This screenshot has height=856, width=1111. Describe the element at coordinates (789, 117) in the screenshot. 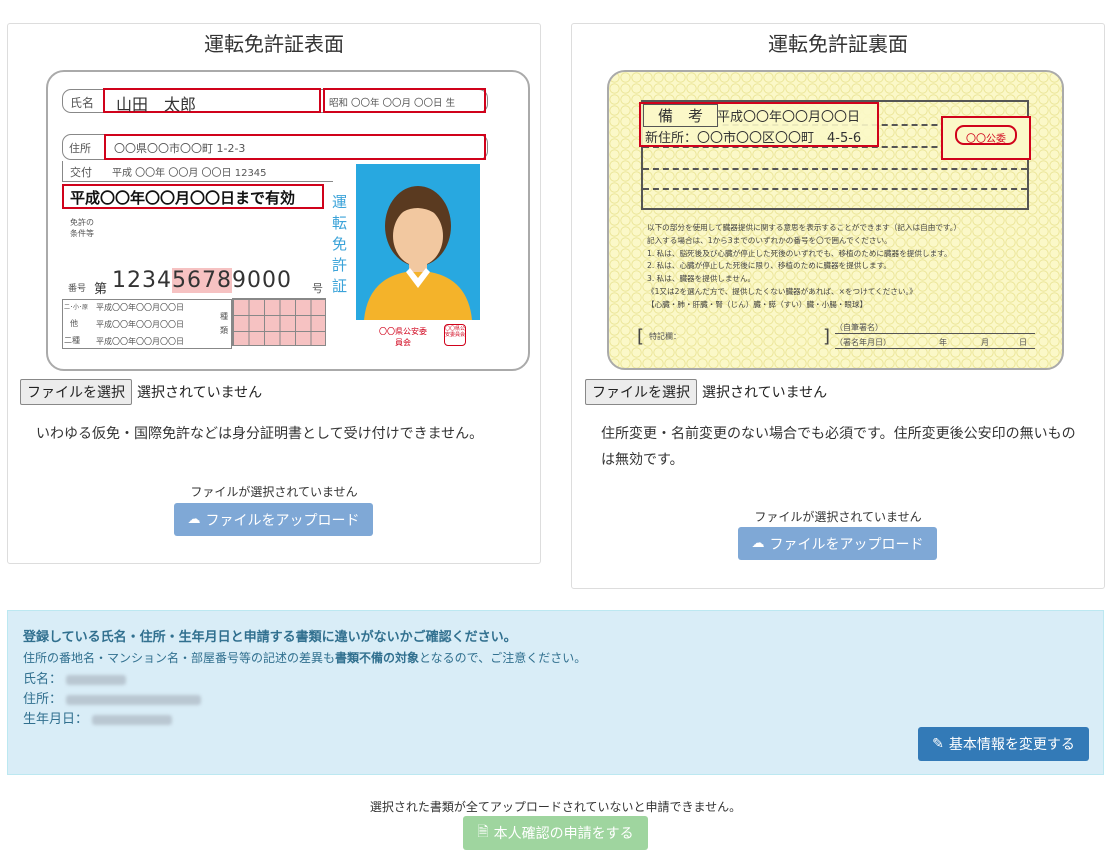

I see `remarks-date: 平成〇〇年〇〇月〇〇日` at that location.